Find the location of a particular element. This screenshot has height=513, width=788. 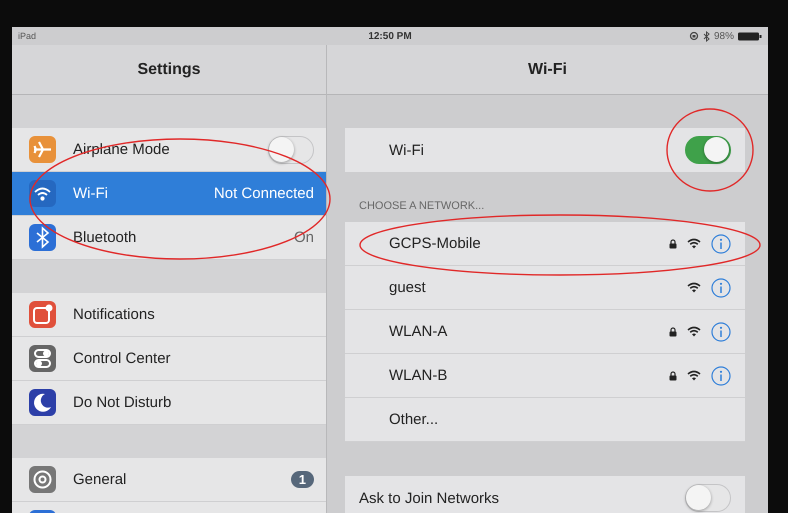

ask-to-join-label: Ask to Join Networks is located at coordinates (429, 498).